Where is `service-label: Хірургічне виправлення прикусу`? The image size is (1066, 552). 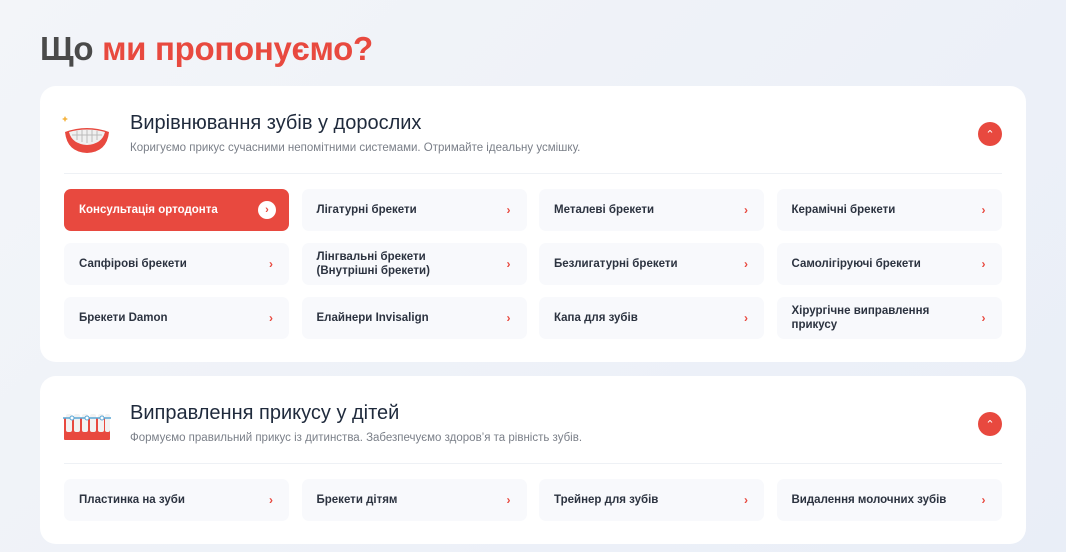 service-label: Хірургічне виправлення прикусу is located at coordinates (860, 318).